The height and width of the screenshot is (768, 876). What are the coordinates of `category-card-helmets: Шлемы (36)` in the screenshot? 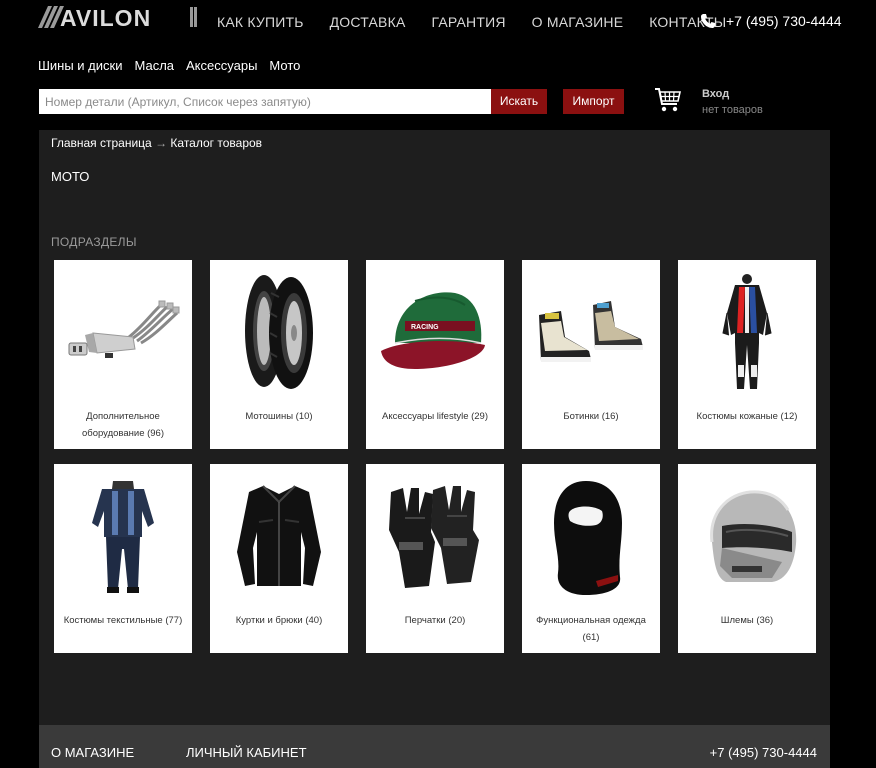 It's located at (747, 558).